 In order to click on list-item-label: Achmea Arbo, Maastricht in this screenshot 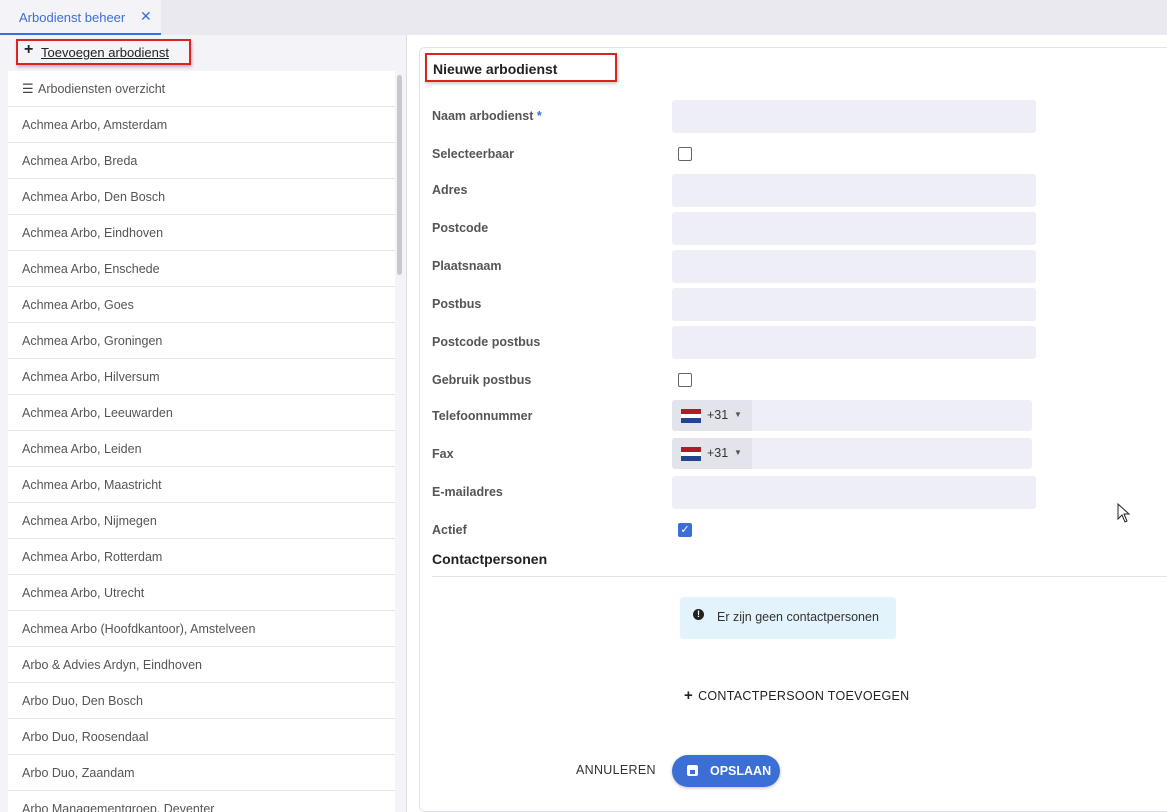, I will do `click(92, 485)`.